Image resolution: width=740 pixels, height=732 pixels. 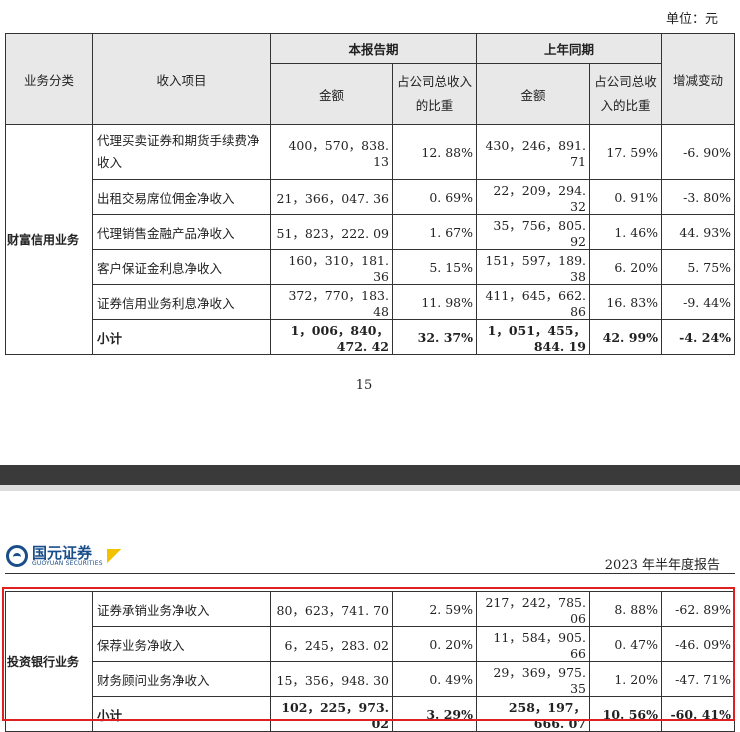 What do you see at coordinates (331, 232) in the screenshot?
I see `cur-amount-cell: 51，823，222. 09` at bounding box center [331, 232].